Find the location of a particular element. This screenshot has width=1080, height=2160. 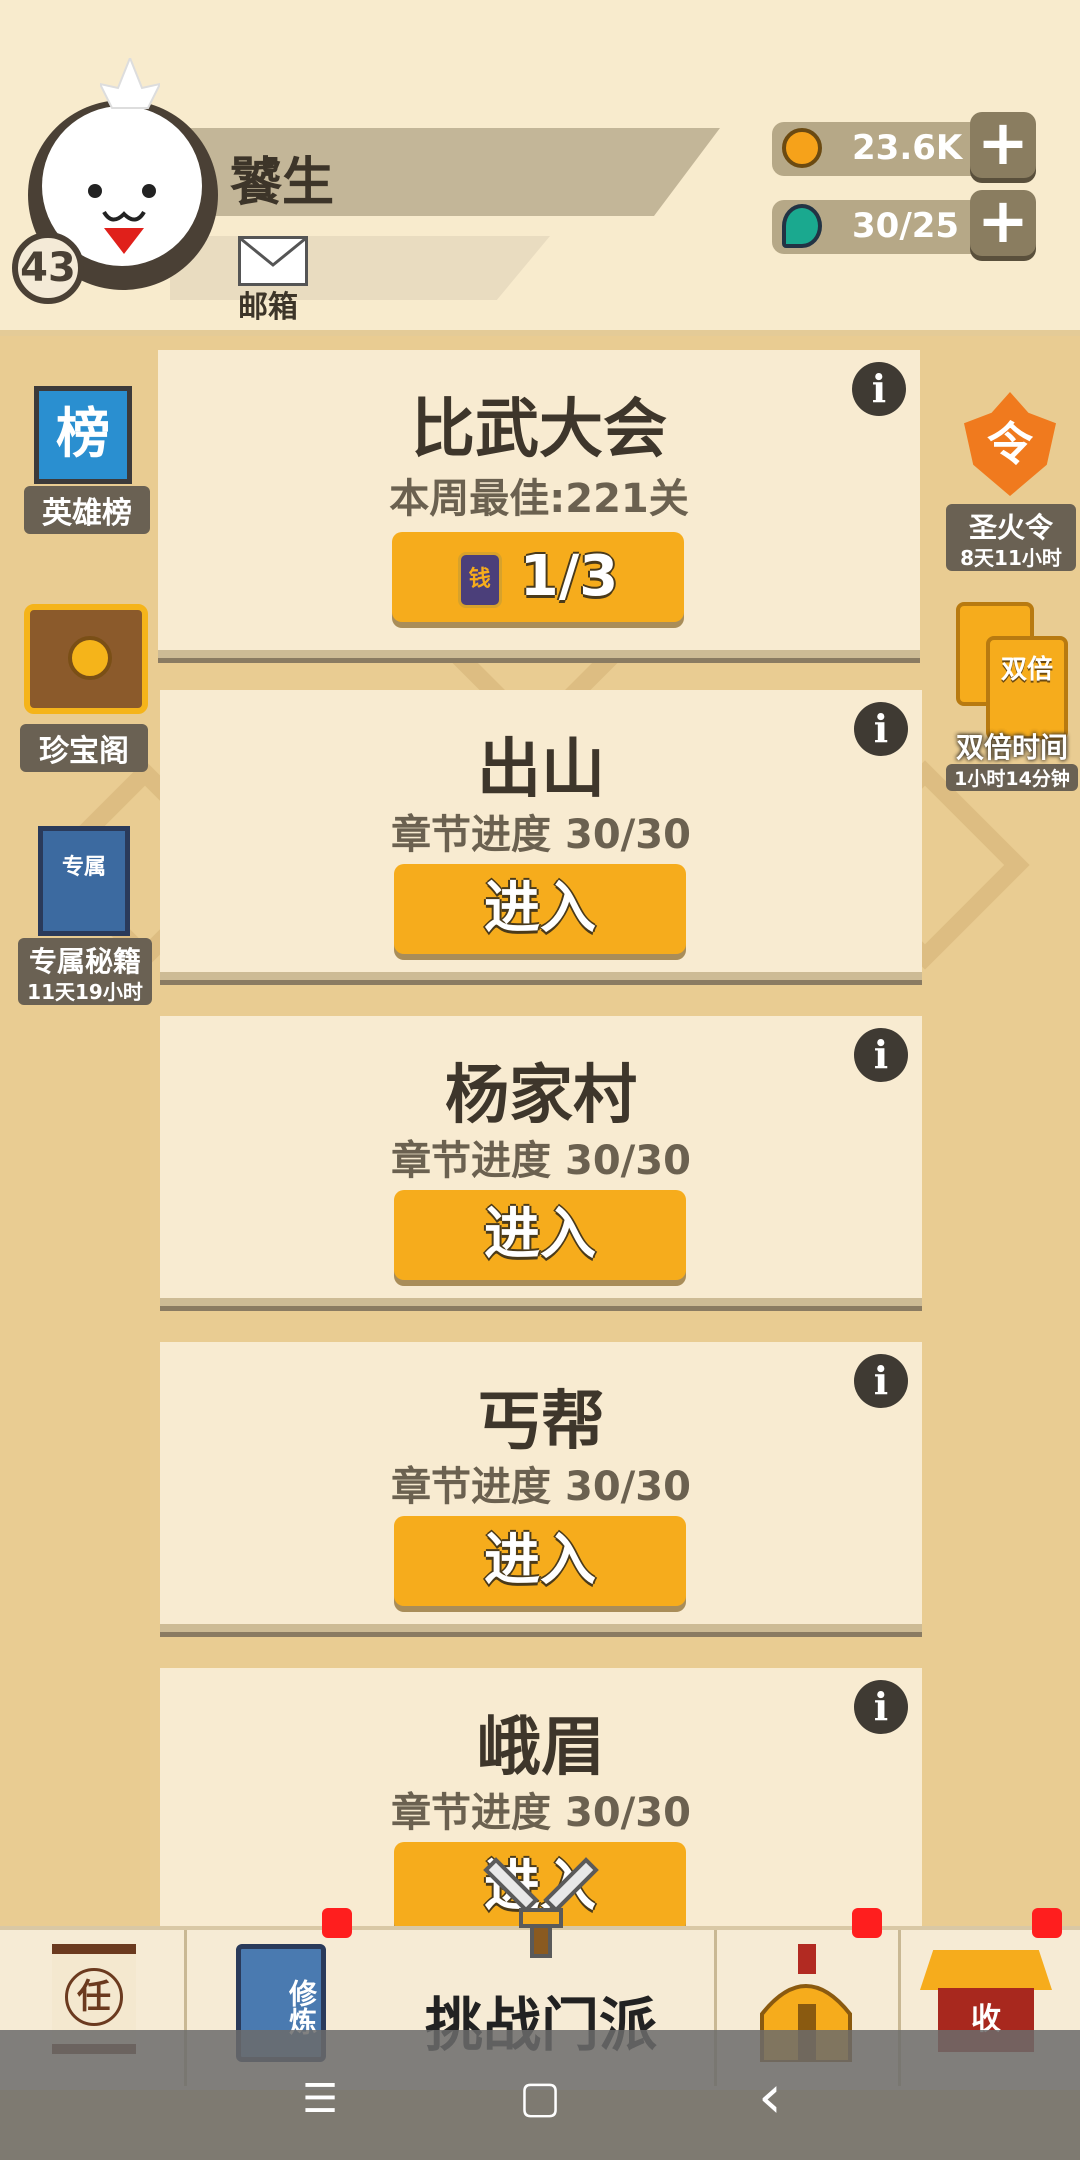

mail-label: 邮箱 is located at coordinates (268, 304).